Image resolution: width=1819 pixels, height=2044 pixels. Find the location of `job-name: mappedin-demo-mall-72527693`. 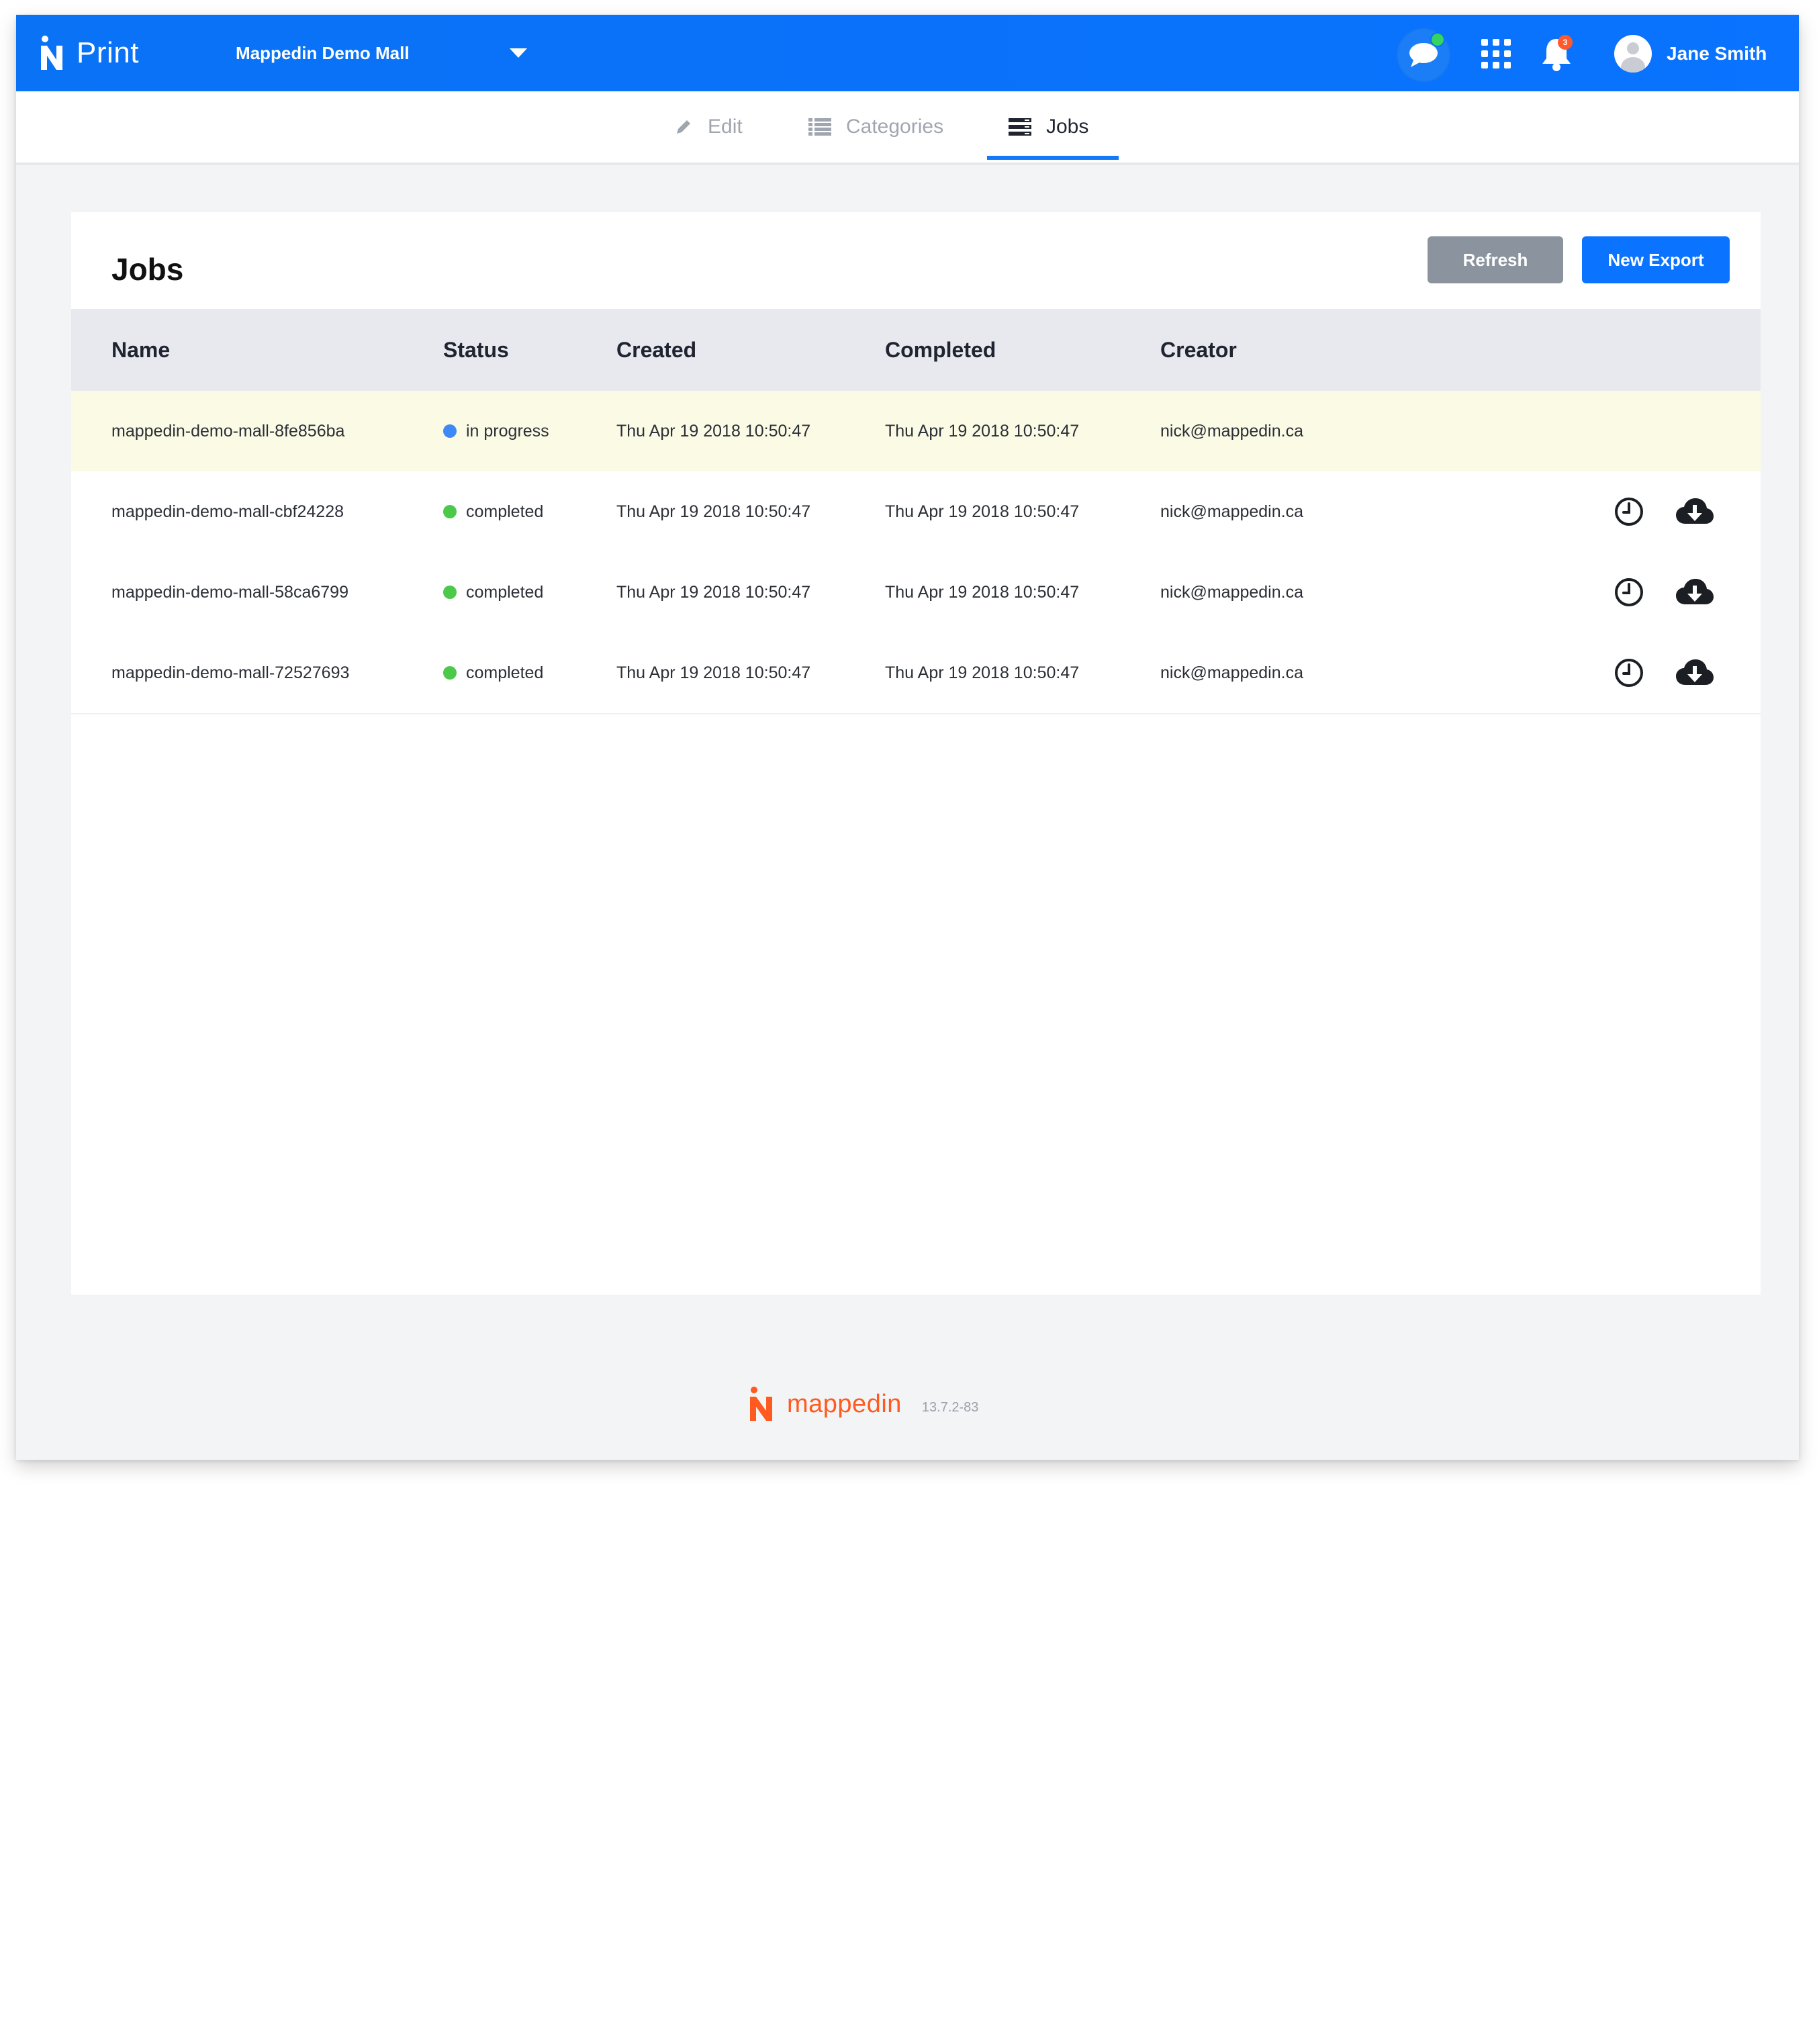

job-name: mappedin-demo-mall-72527693 is located at coordinates (230, 672).